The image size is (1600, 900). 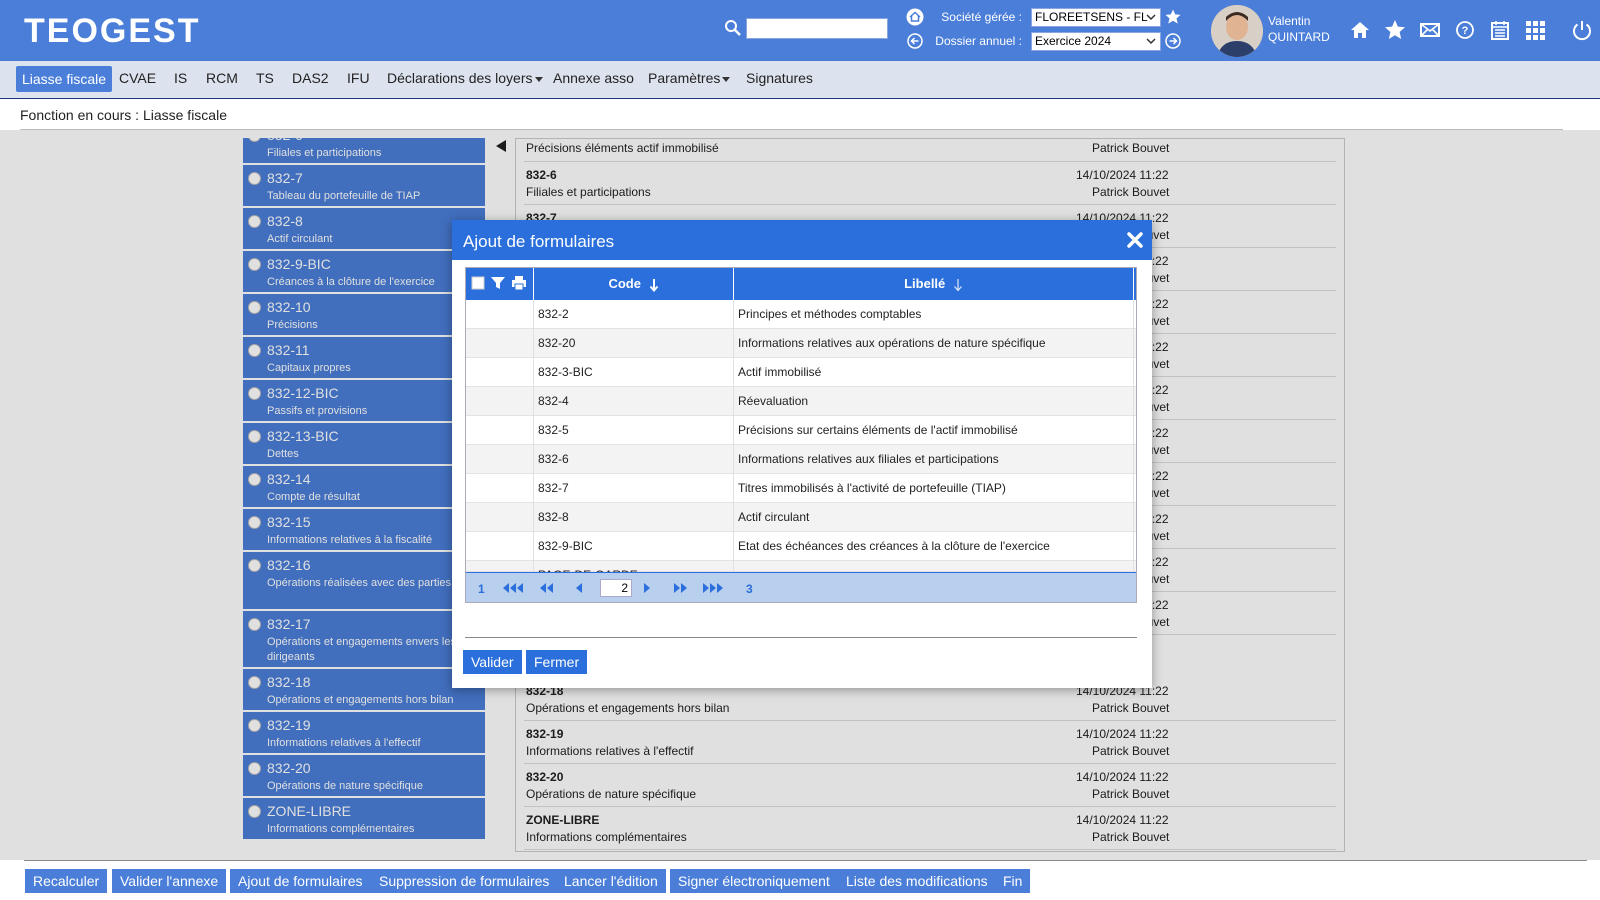 What do you see at coordinates (634, 314) in the screenshot?
I see `cell-code: 832-2` at bounding box center [634, 314].